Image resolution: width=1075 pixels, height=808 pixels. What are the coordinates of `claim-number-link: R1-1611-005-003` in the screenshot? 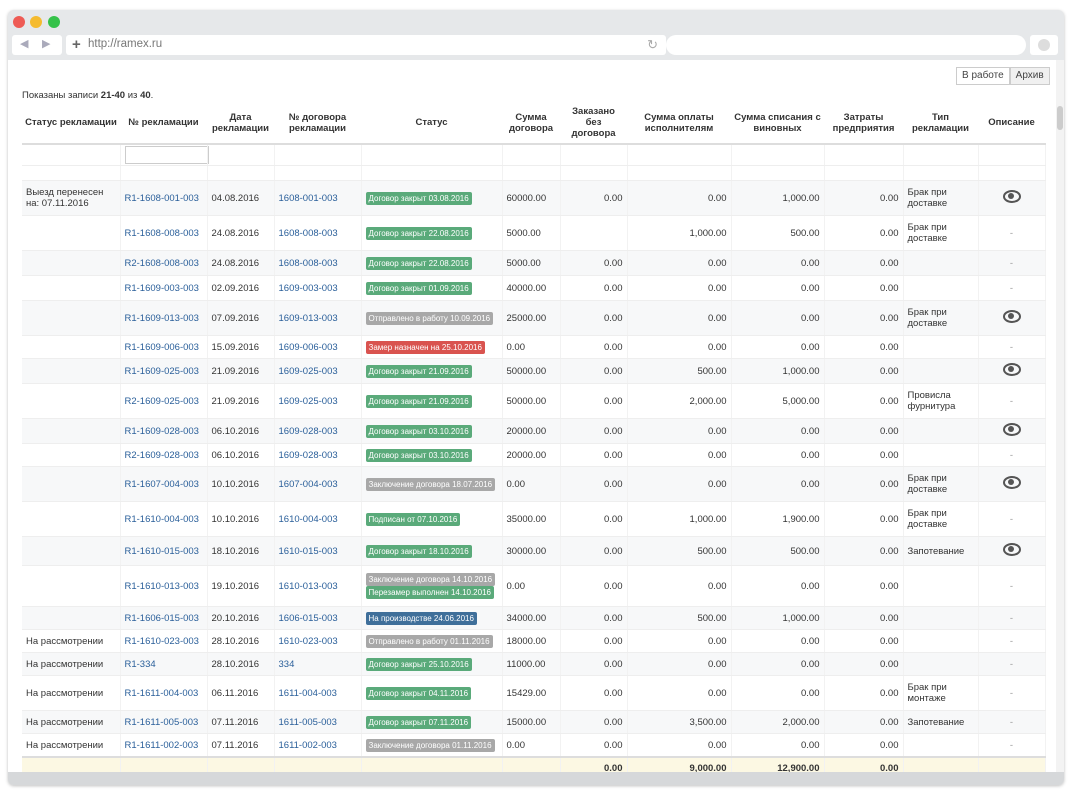 It's located at (162, 722).